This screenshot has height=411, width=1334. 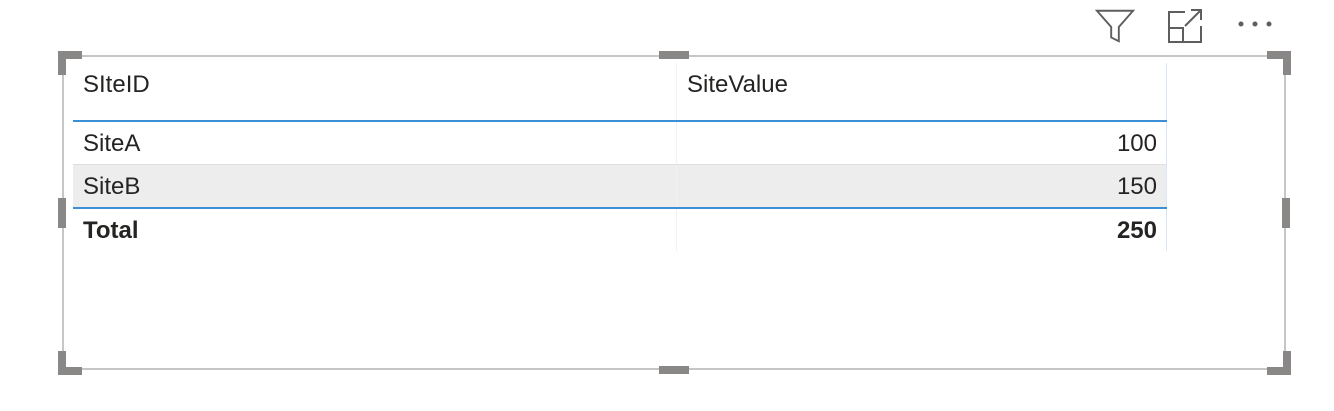 What do you see at coordinates (922, 186) in the screenshot?
I see `value-cell: 150` at bounding box center [922, 186].